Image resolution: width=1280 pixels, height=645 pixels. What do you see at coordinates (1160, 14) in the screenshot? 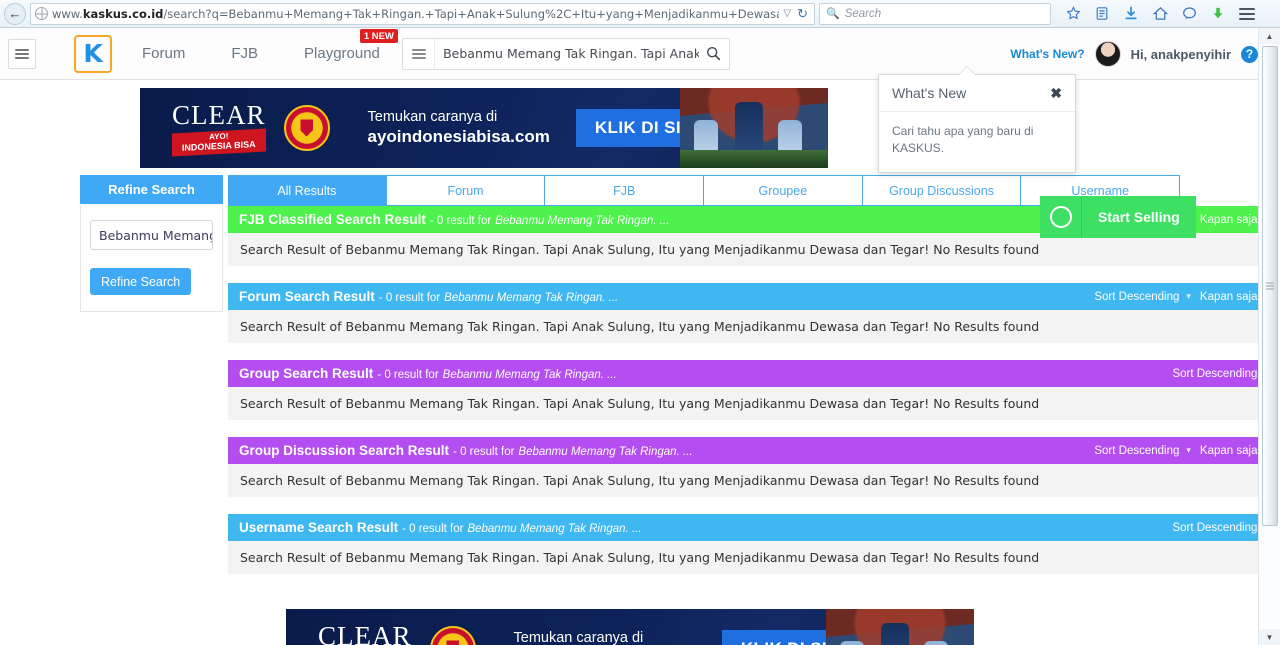
I see `home-icon` at bounding box center [1160, 14].